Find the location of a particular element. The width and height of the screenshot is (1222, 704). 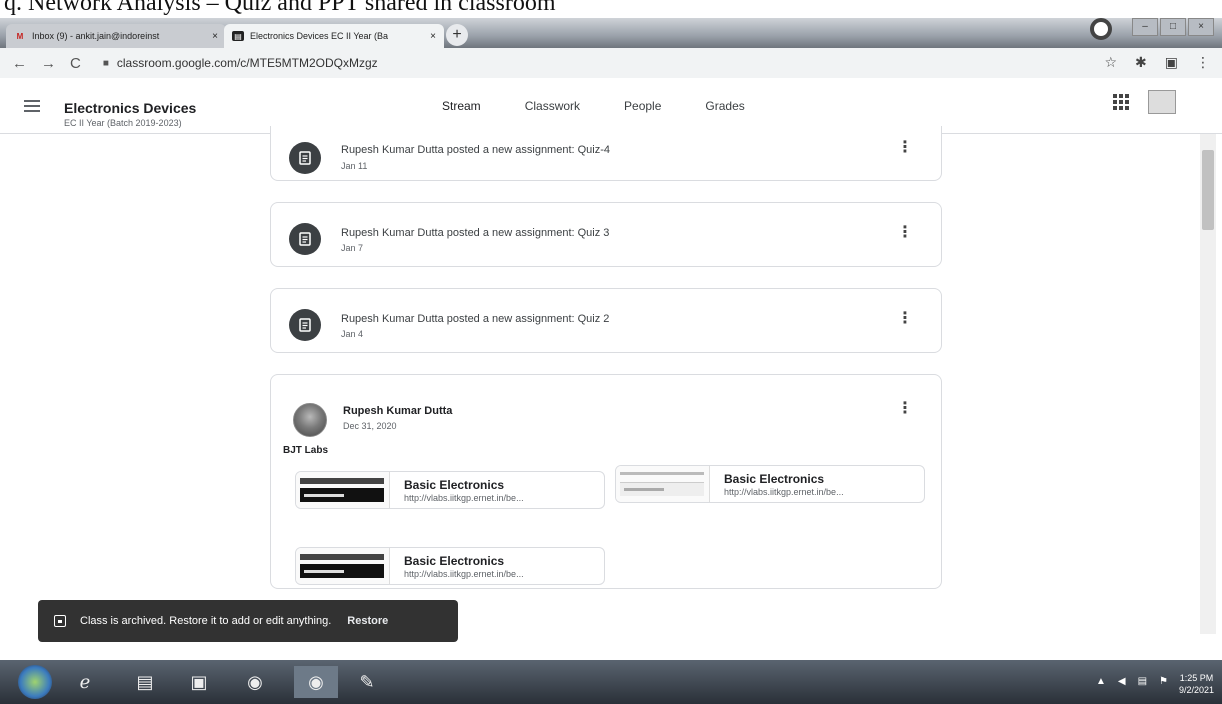

post-author: Rupesh Kumar Dutta is located at coordinates (398, 411).